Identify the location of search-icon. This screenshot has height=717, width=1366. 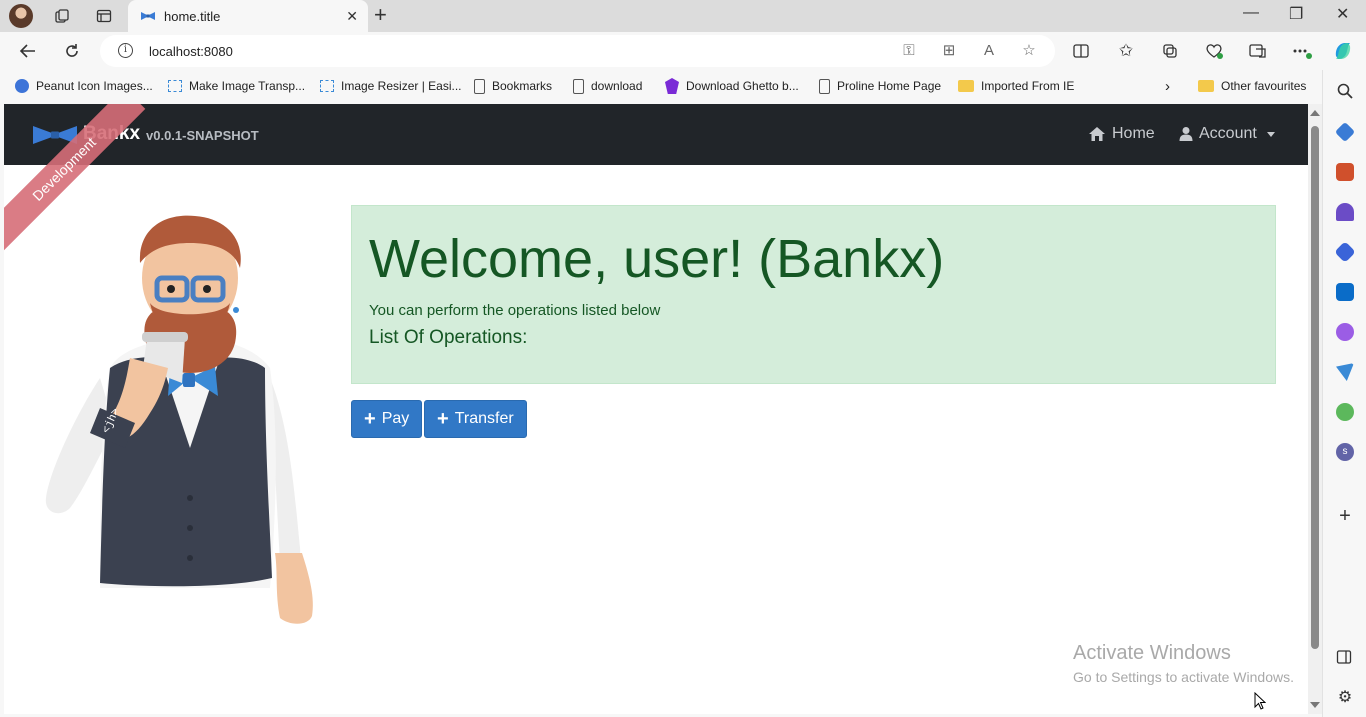
(1345, 91).